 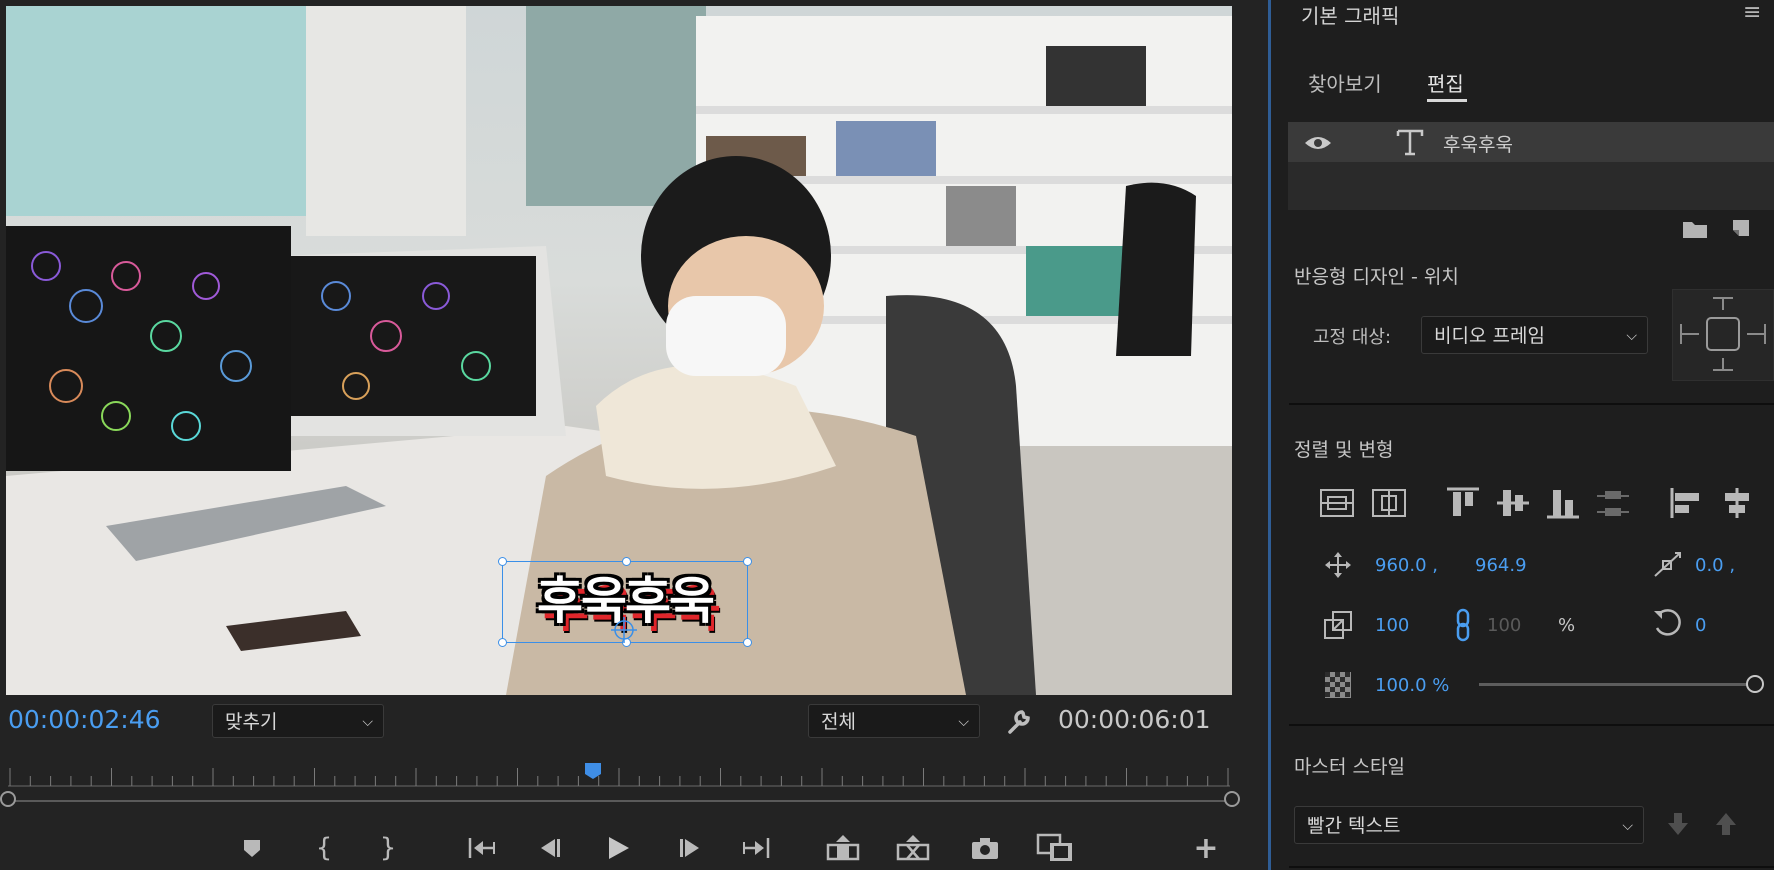 I want to click on responsive-design-title: 반응형 디자인 - 위치, so click(x=1376, y=277).